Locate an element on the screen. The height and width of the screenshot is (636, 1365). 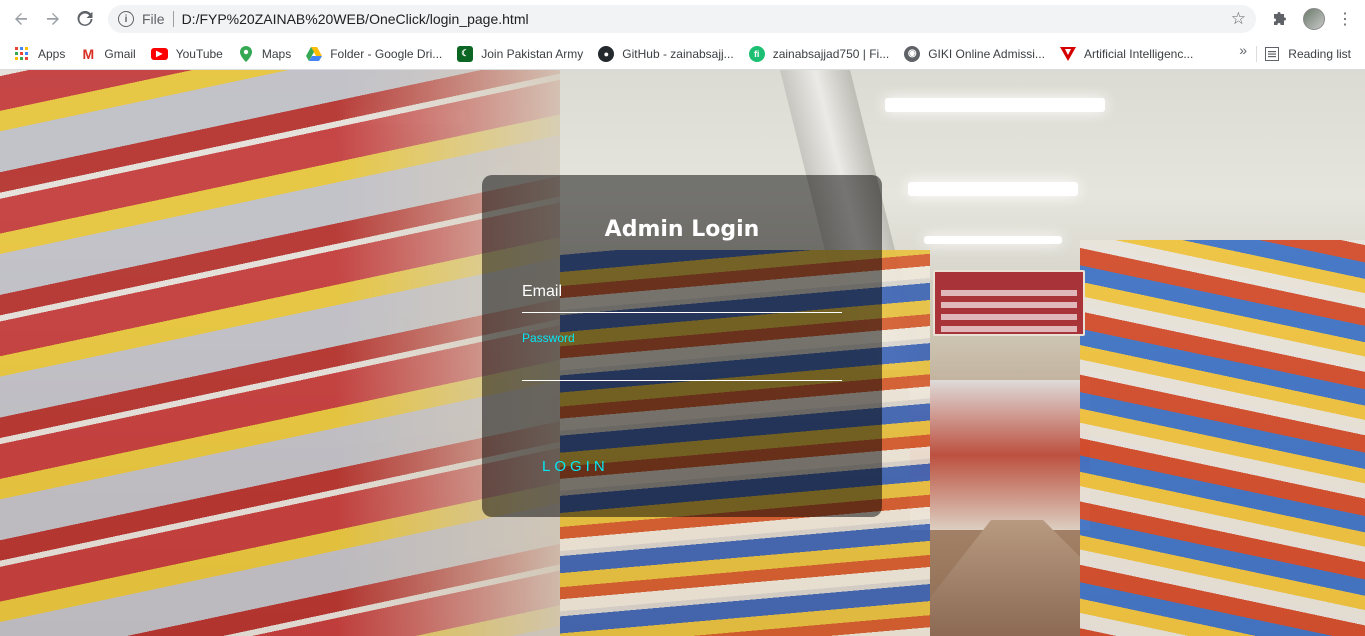
github-icon: ● is located at coordinates (606, 53).